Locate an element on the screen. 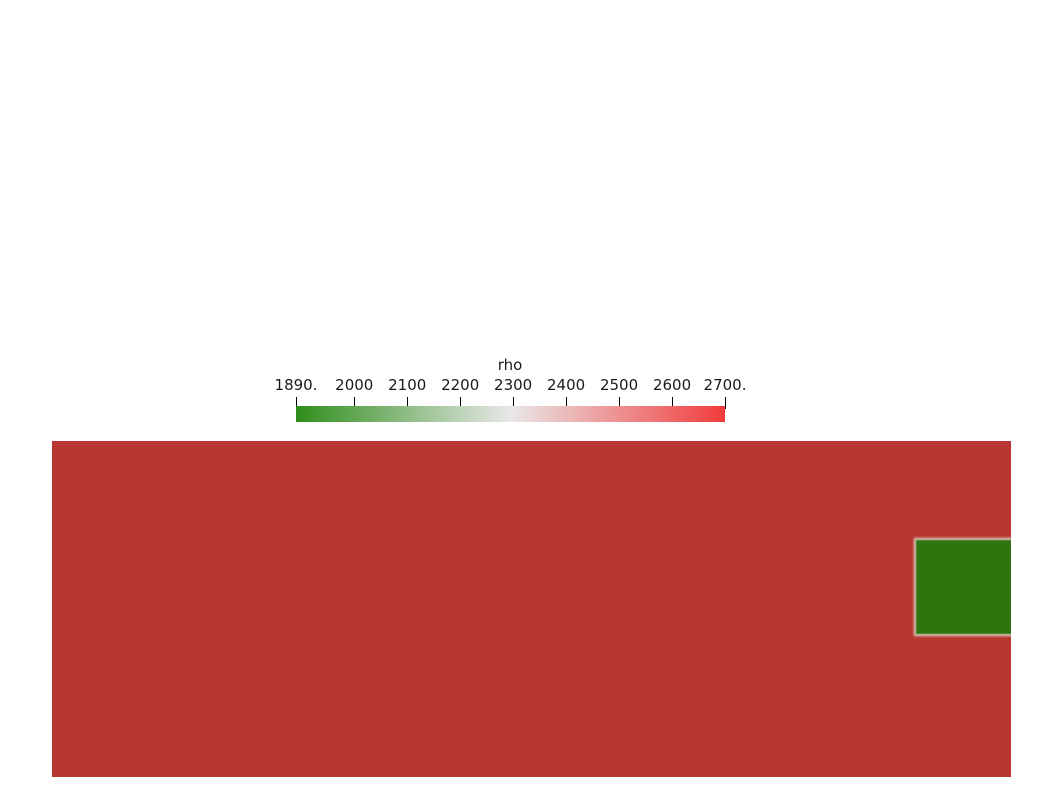 This screenshot has height=802, width=1064. colorbar-tick-label: 2300 is located at coordinates (513, 385).